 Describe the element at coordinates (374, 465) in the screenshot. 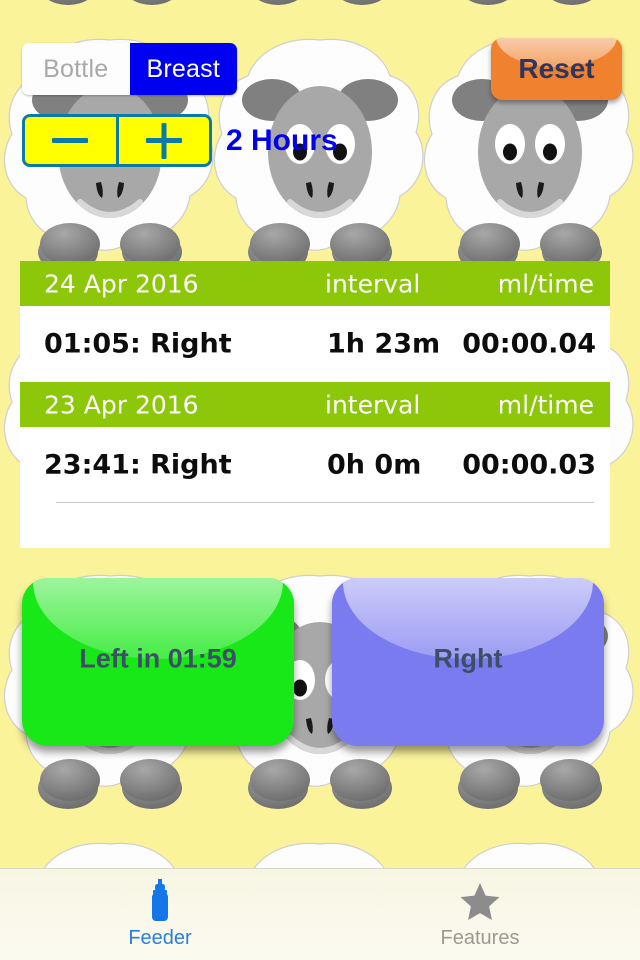

I see `row-interval: 0h 0m` at that location.